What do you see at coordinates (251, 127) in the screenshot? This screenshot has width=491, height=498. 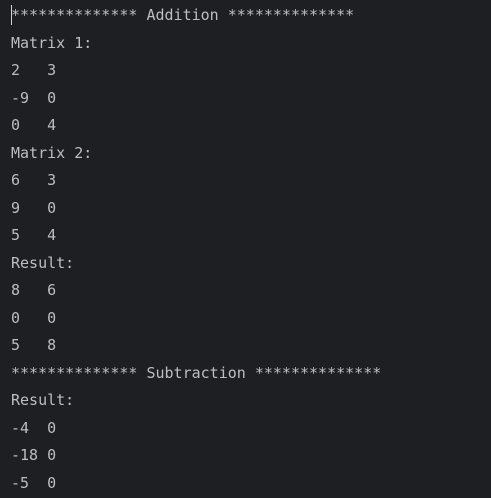 I see `console-line-matrix1-row3: 0 4` at bounding box center [251, 127].